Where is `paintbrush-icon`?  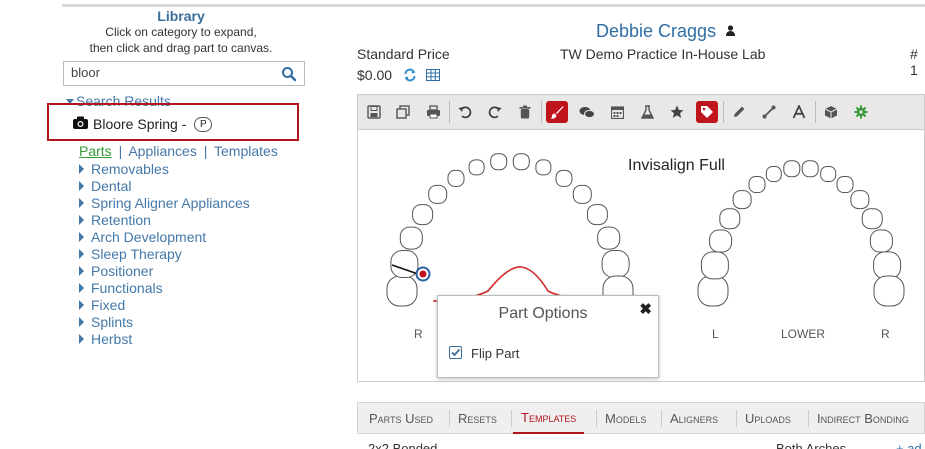
paintbrush-icon is located at coordinates (557, 112).